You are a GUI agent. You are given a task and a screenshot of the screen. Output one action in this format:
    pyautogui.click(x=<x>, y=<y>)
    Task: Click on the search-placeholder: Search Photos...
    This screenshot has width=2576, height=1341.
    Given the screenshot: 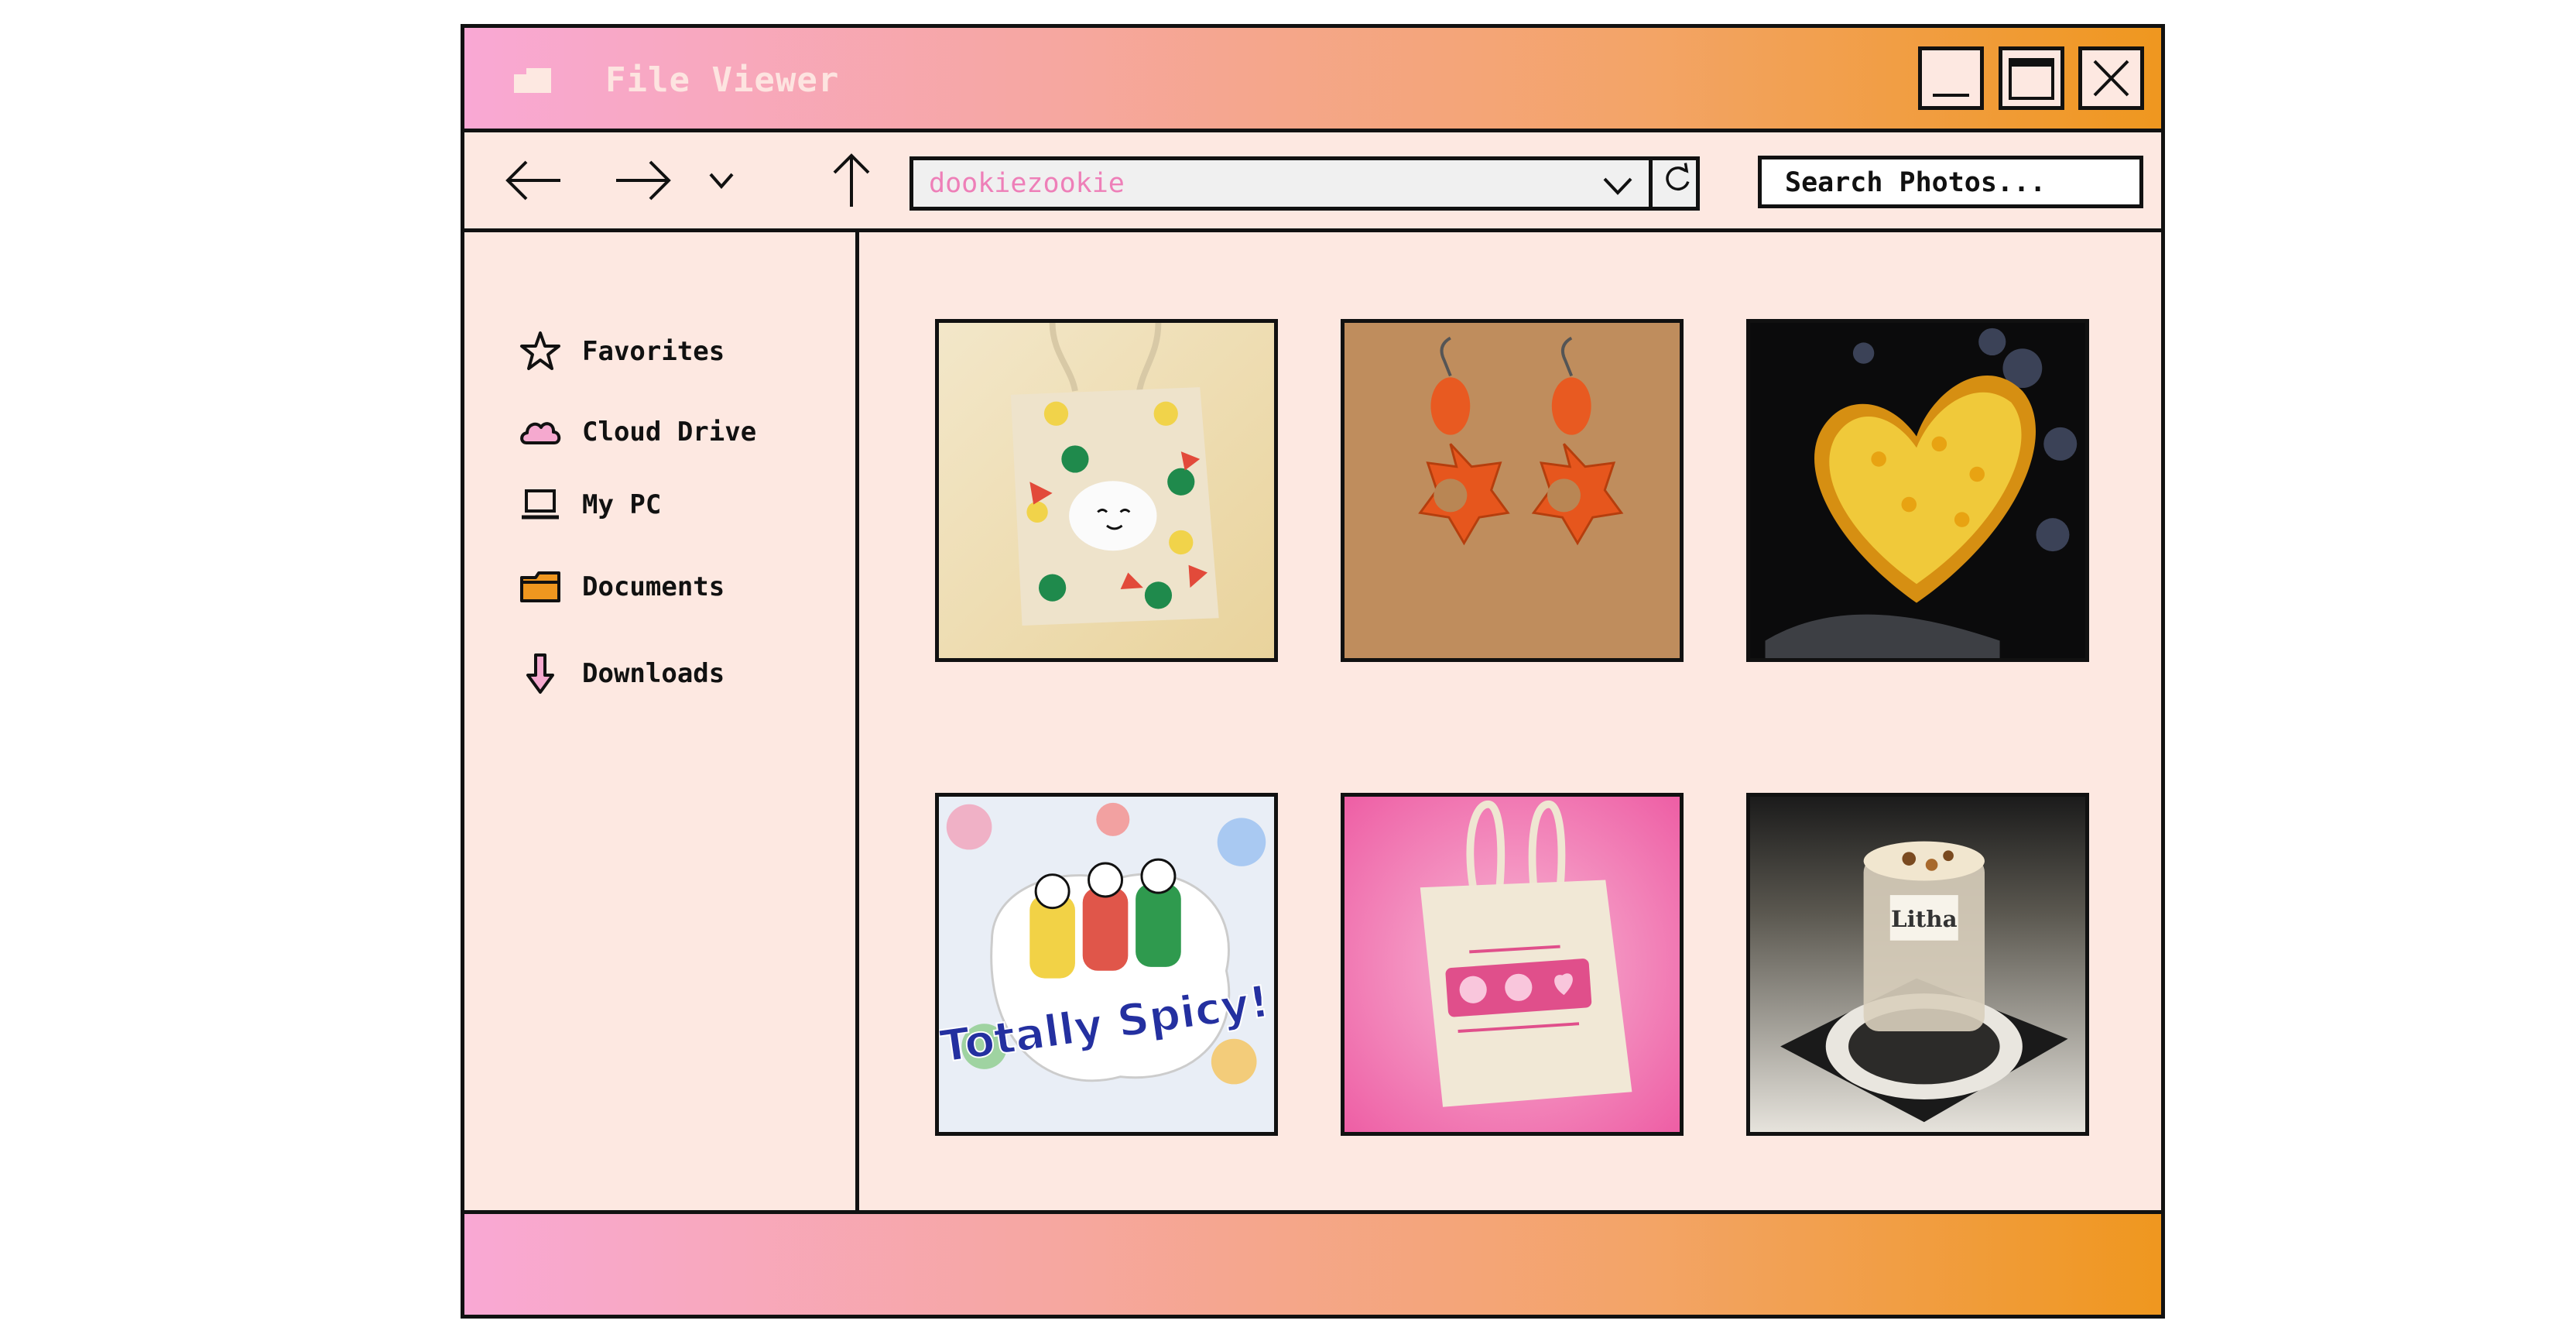 What is the action you would take?
    pyautogui.click(x=1916, y=182)
    